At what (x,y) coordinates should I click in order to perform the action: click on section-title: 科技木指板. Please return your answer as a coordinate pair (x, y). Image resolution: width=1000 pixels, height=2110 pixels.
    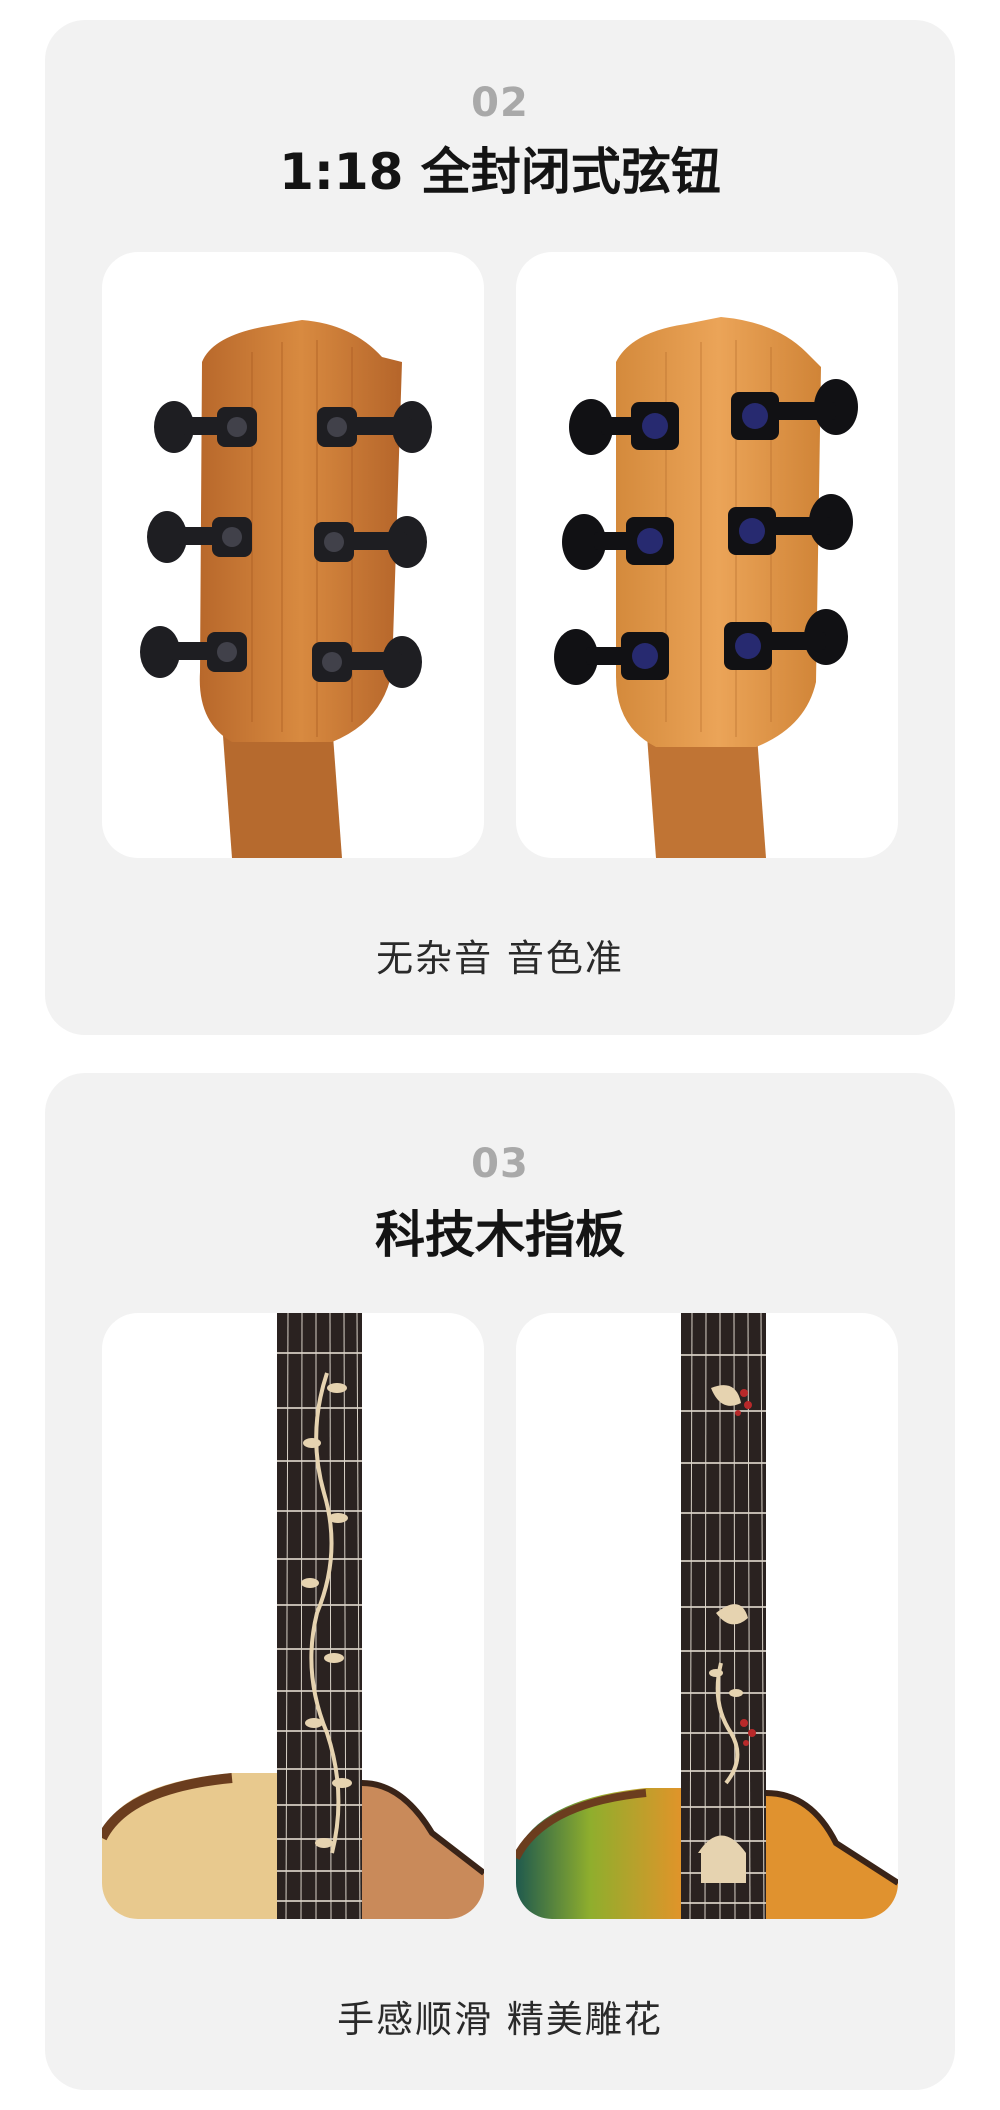
    Looking at the image, I should click on (500, 1235).